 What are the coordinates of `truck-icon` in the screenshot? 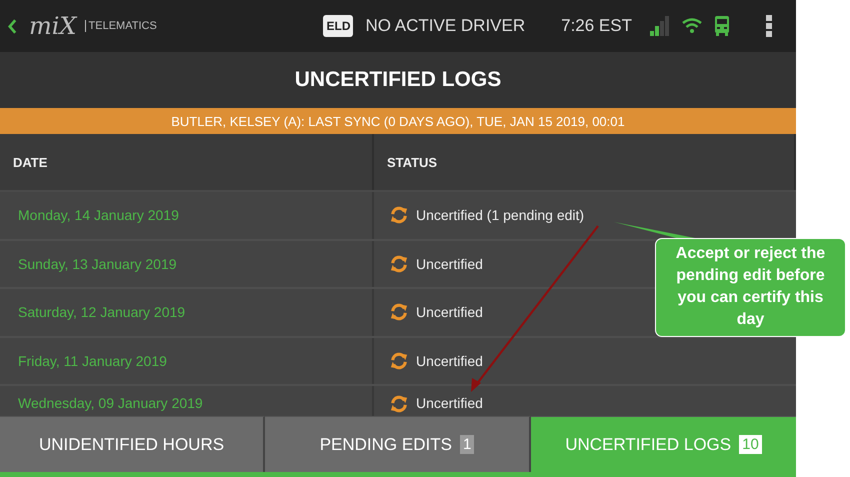 It's located at (722, 26).